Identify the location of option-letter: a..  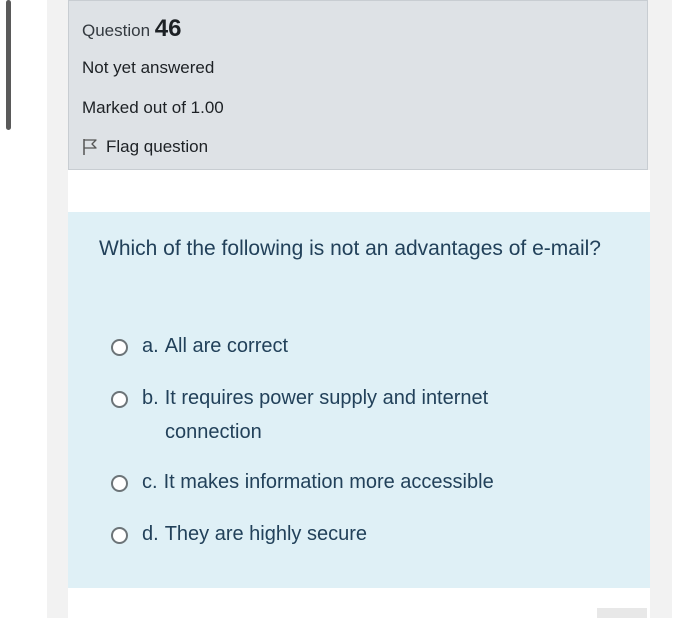
(150, 346).